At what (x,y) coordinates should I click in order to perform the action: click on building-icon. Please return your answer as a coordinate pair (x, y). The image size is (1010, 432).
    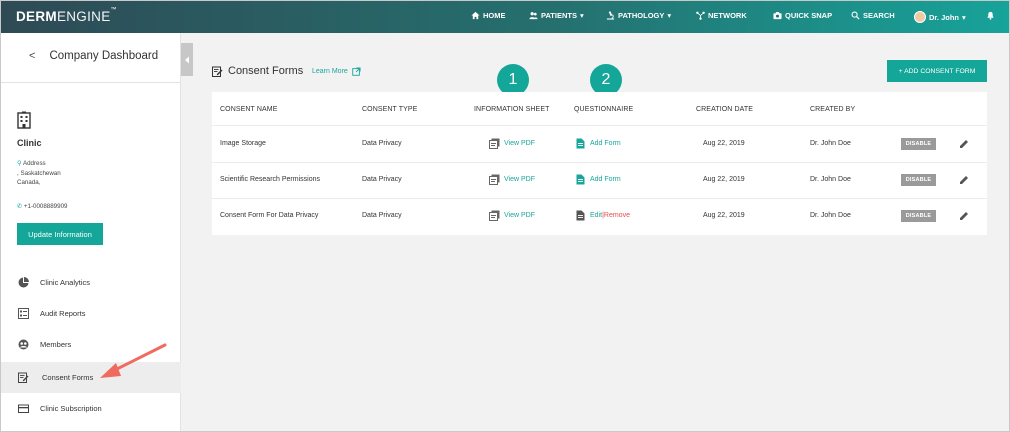
    Looking at the image, I should click on (24, 120).